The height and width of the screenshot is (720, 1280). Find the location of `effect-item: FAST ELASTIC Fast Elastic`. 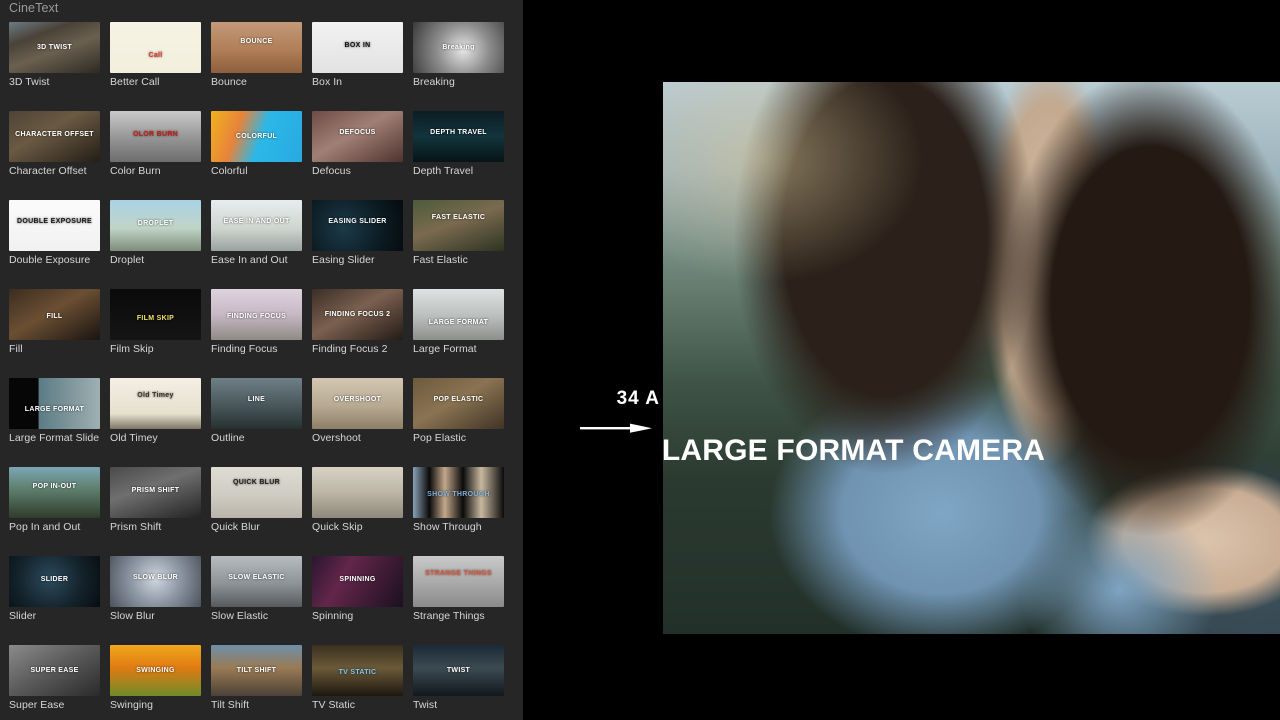

effect-item: FAST ELASTIC Fast Elastic is located at coordinates (458, 233).